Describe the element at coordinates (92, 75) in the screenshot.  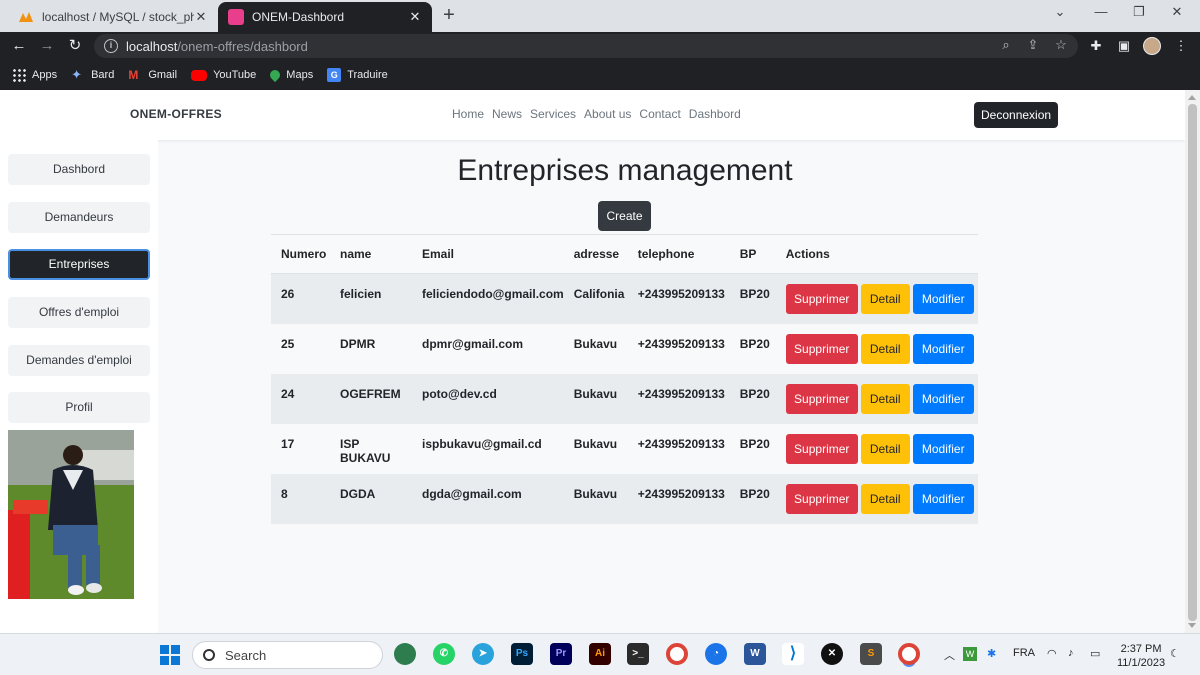
I see `bookmark-bard: ✦ Bard` at that location.